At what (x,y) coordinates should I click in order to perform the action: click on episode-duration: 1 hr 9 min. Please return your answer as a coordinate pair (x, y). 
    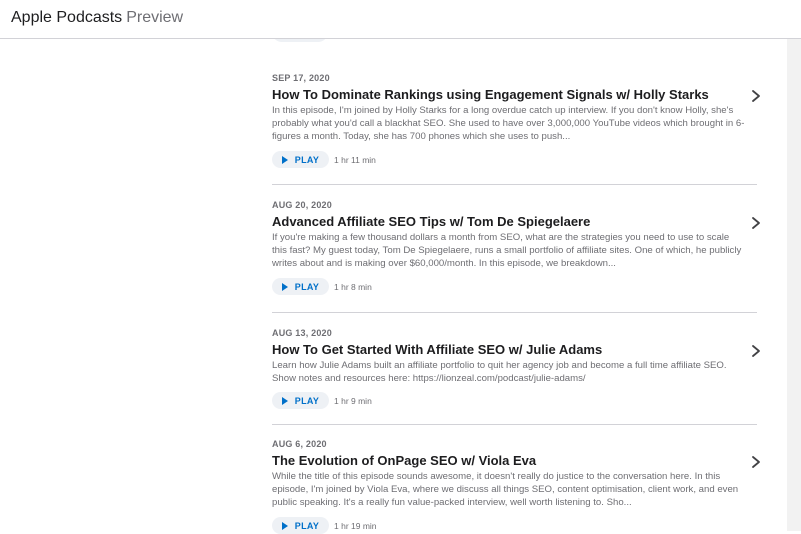
    Looking at the image, I should click on (353, 400).